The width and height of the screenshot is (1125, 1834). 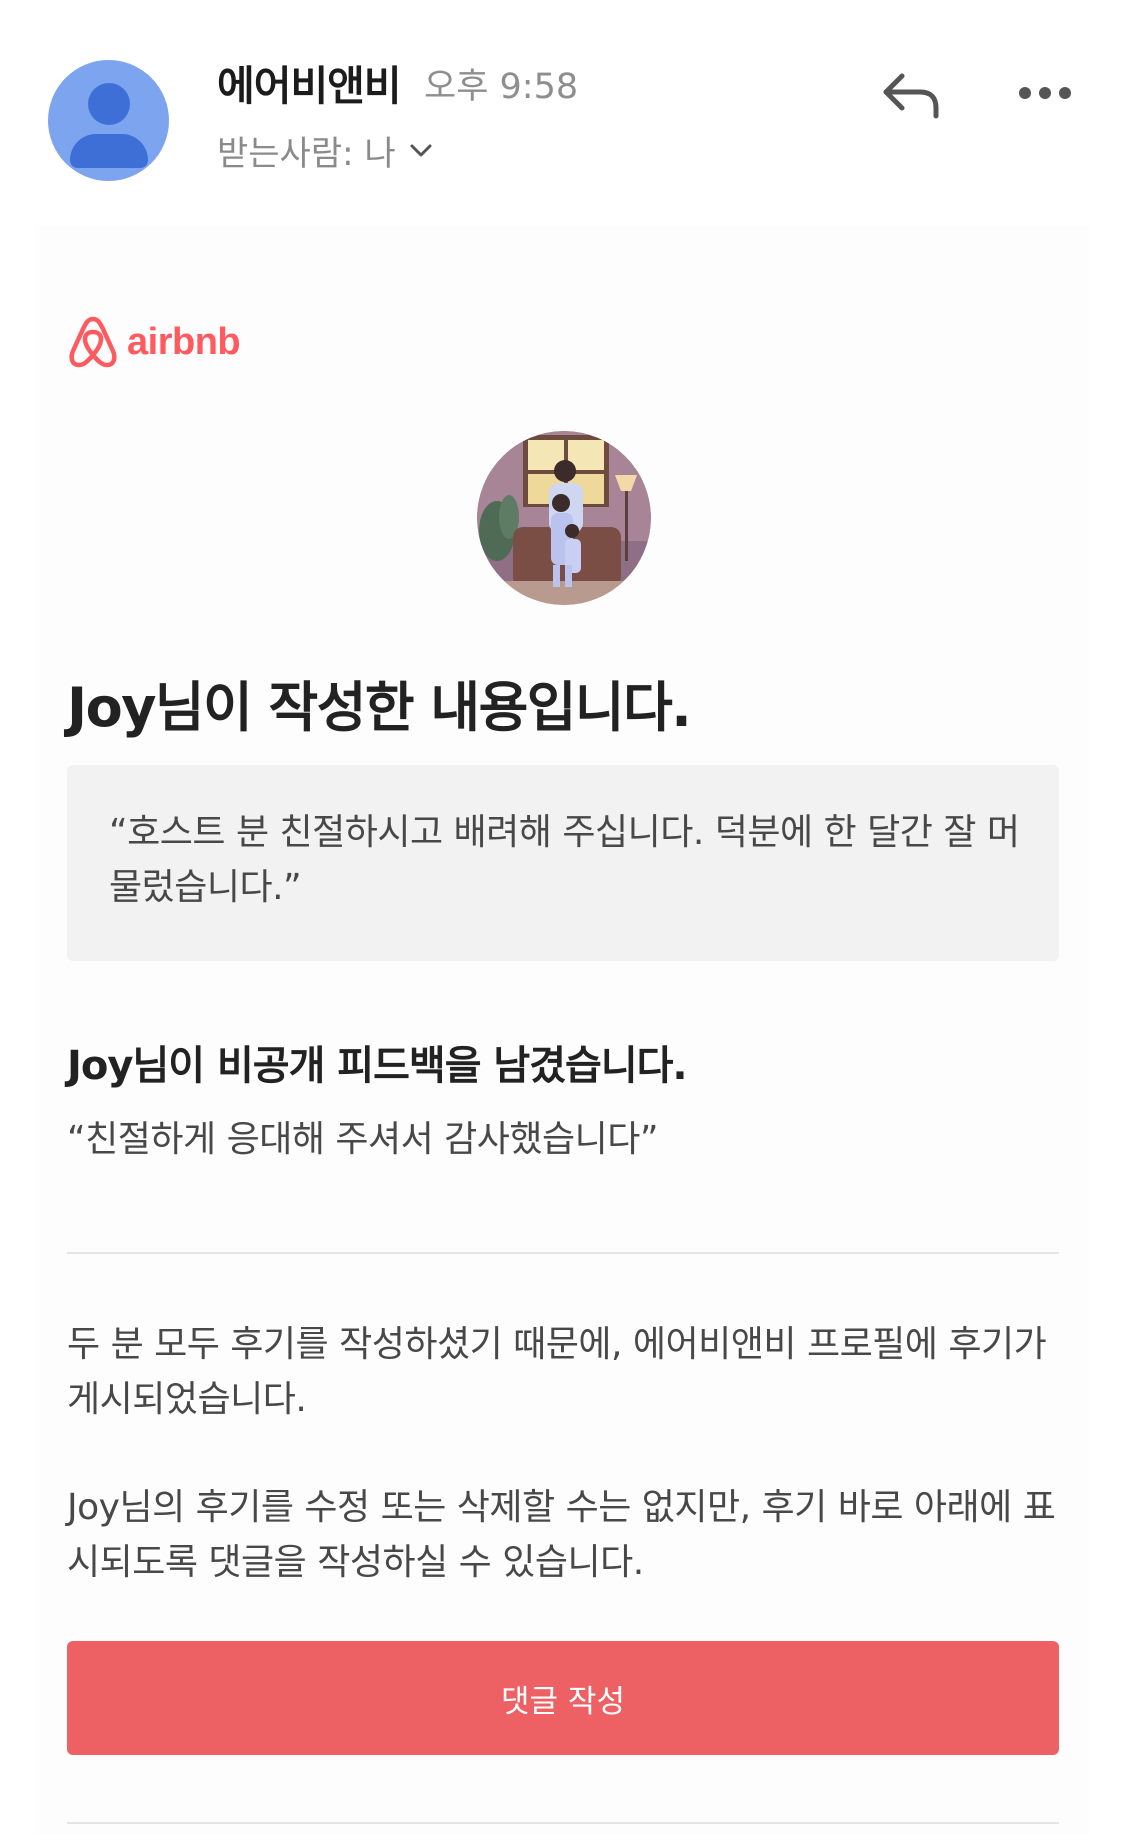 I want to click on section-divider, so click(x=563, y=1253).